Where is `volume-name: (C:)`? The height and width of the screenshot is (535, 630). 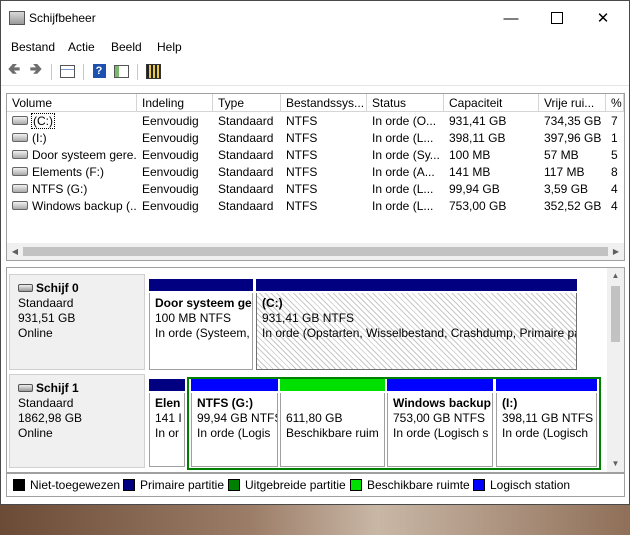
volume-name: (C:) is located at coordinates (43, 121).